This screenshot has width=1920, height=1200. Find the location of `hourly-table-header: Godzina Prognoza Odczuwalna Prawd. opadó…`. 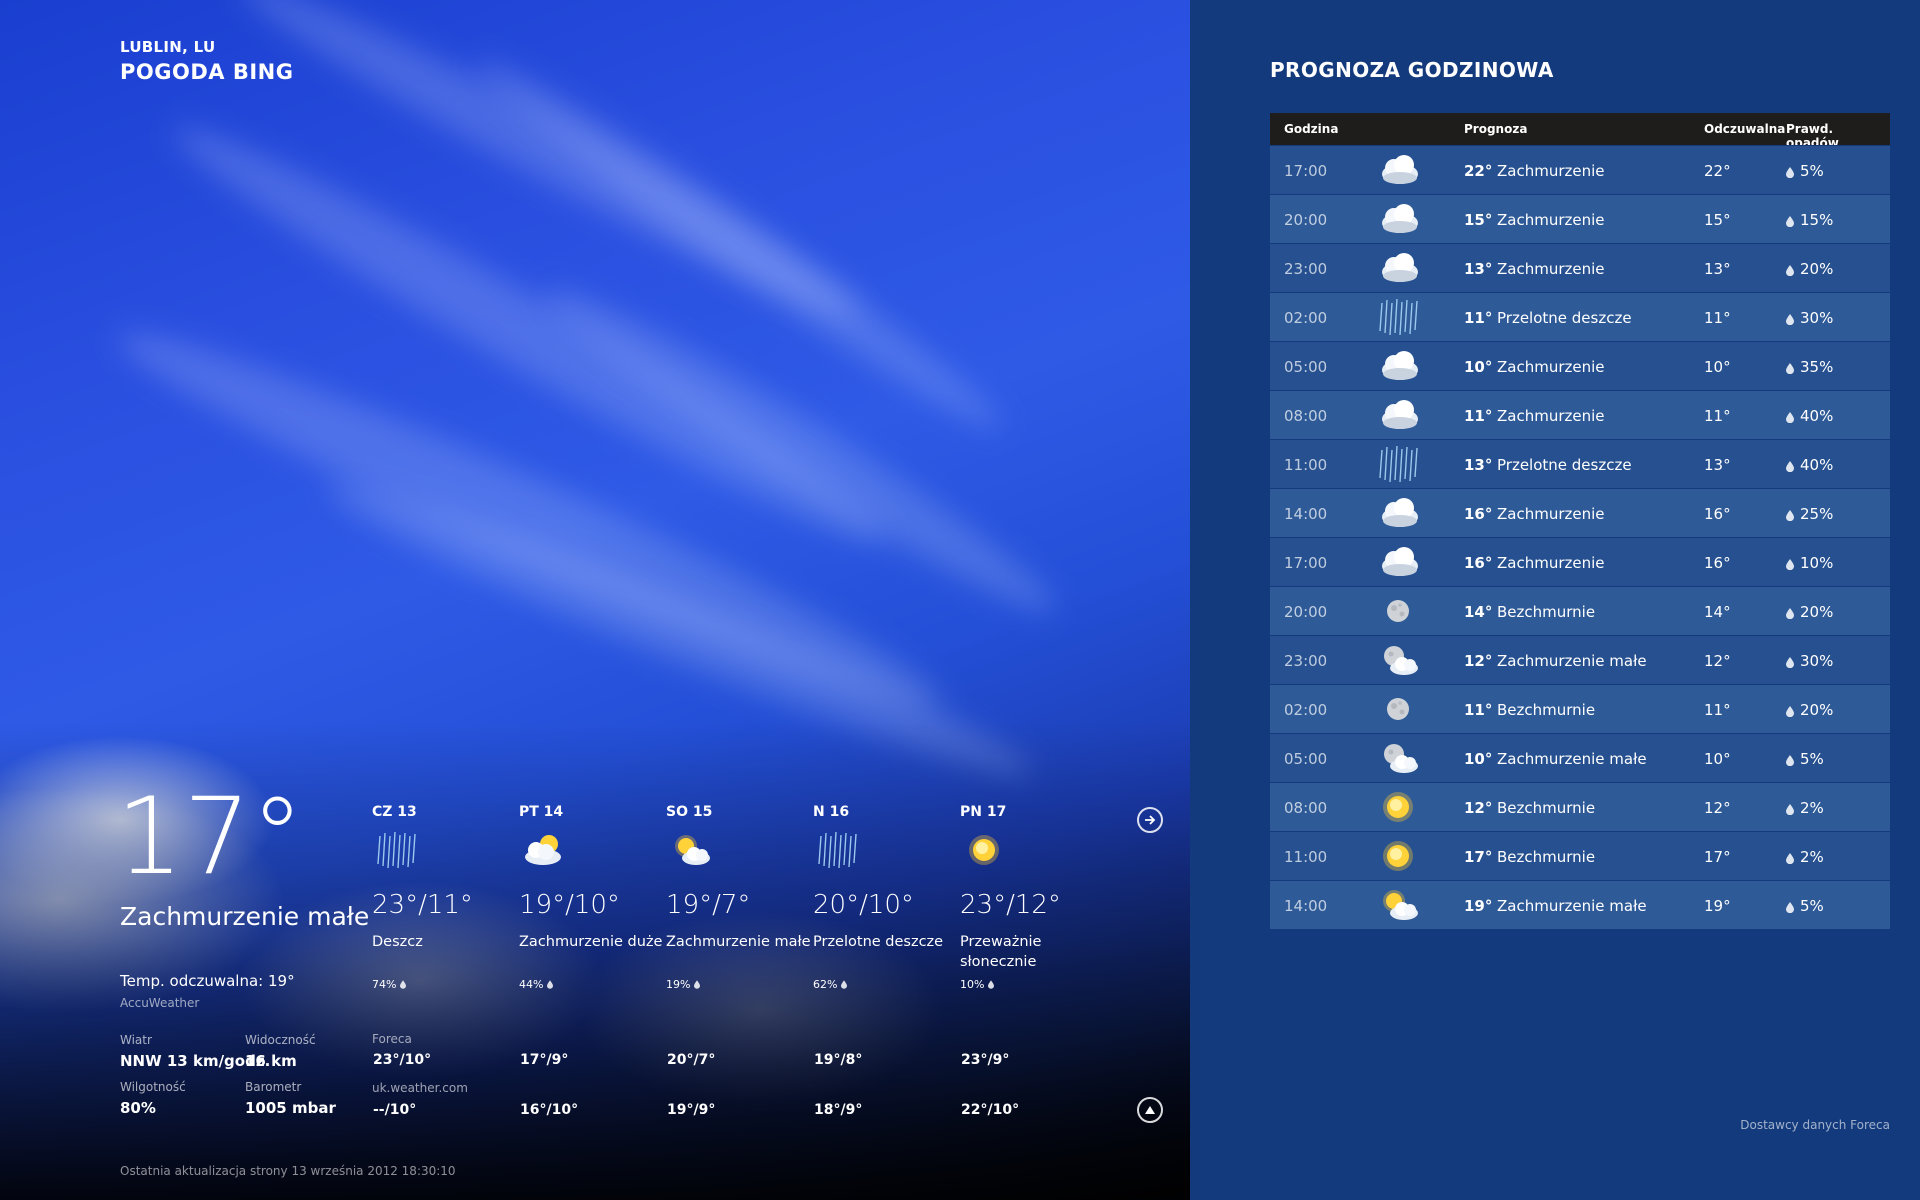

hourly-table-header: Godzina Prognoza Odczuwalna Prawd. opadó… is located at coordinates (1580, 131).